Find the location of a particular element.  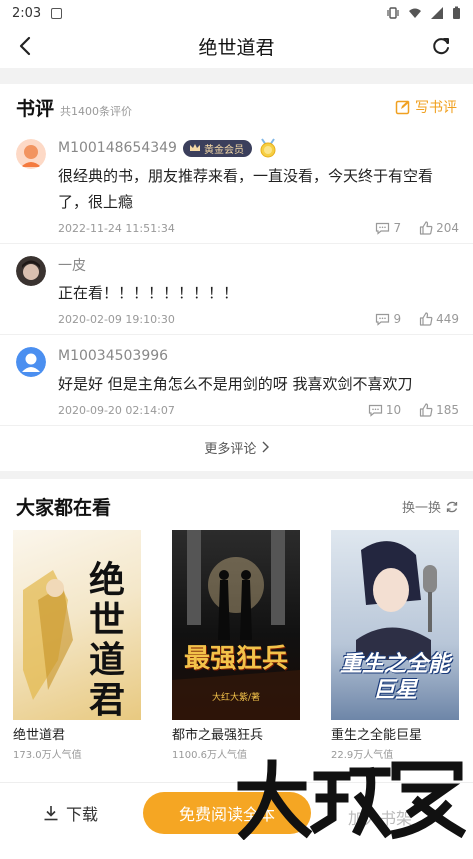

write-review-button: 写书评 is located at coordinates (426, 107).